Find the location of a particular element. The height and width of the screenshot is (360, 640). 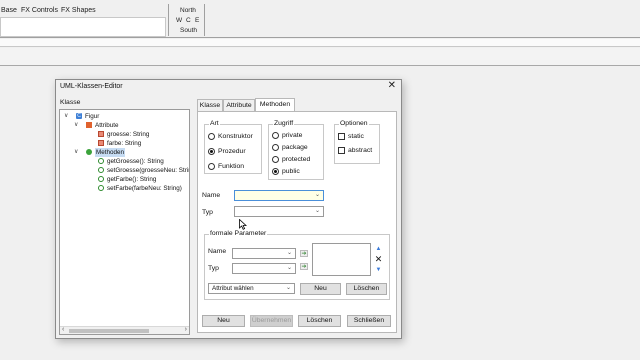

palette-tab-base: Base is located at coordinates (9, 10).